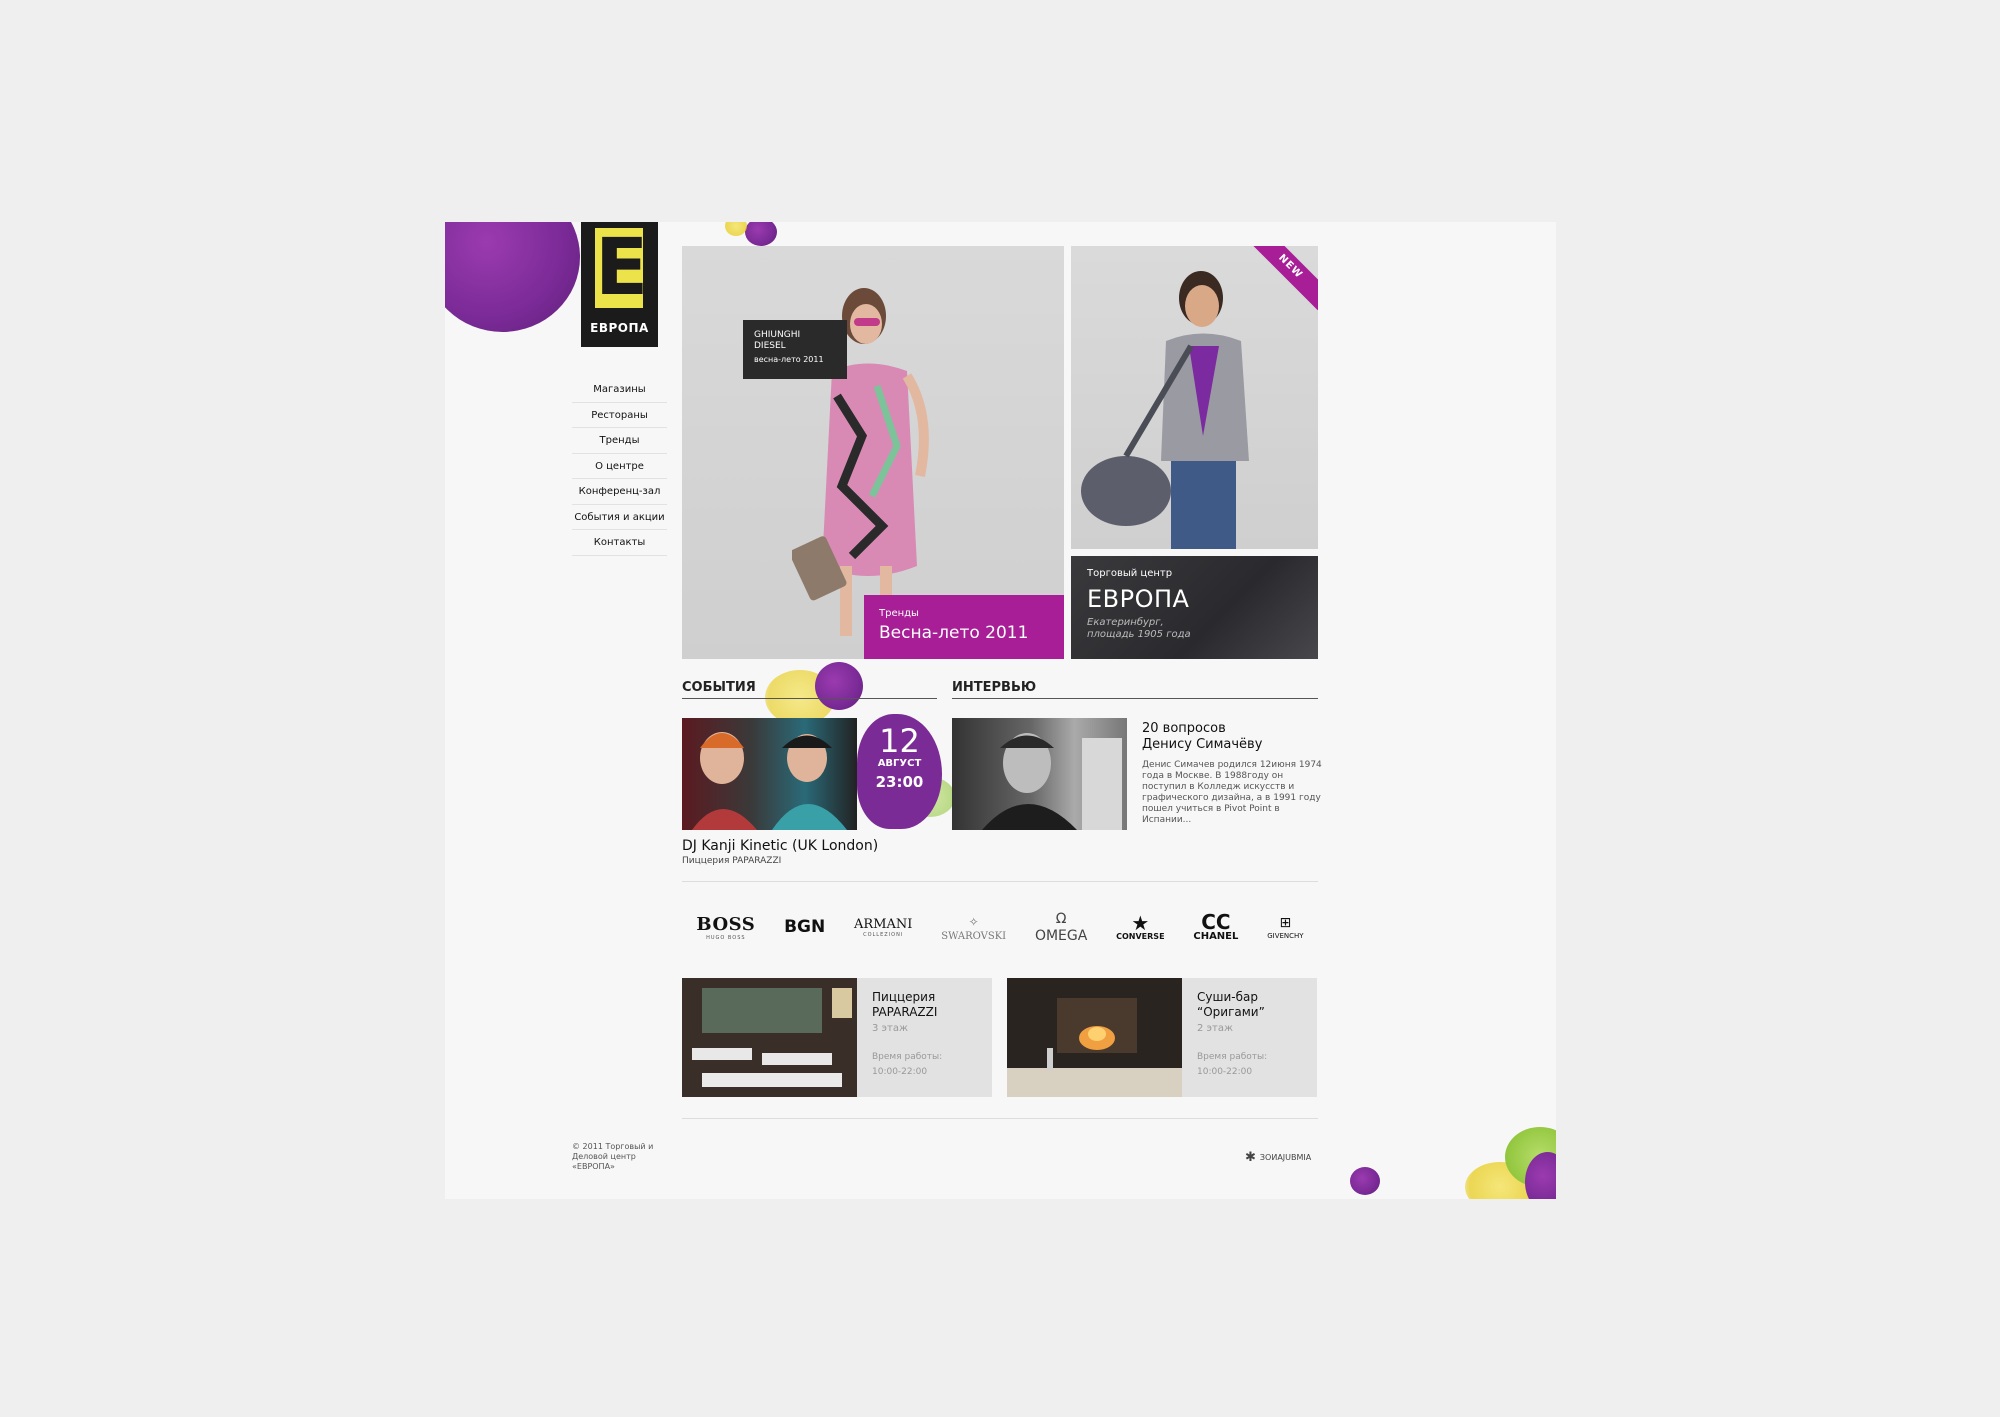  What do you see at coordinates (619, 543) in the screenshot?
I see `nav-item-contacts: Контакты` at bounding box center [619, 543].